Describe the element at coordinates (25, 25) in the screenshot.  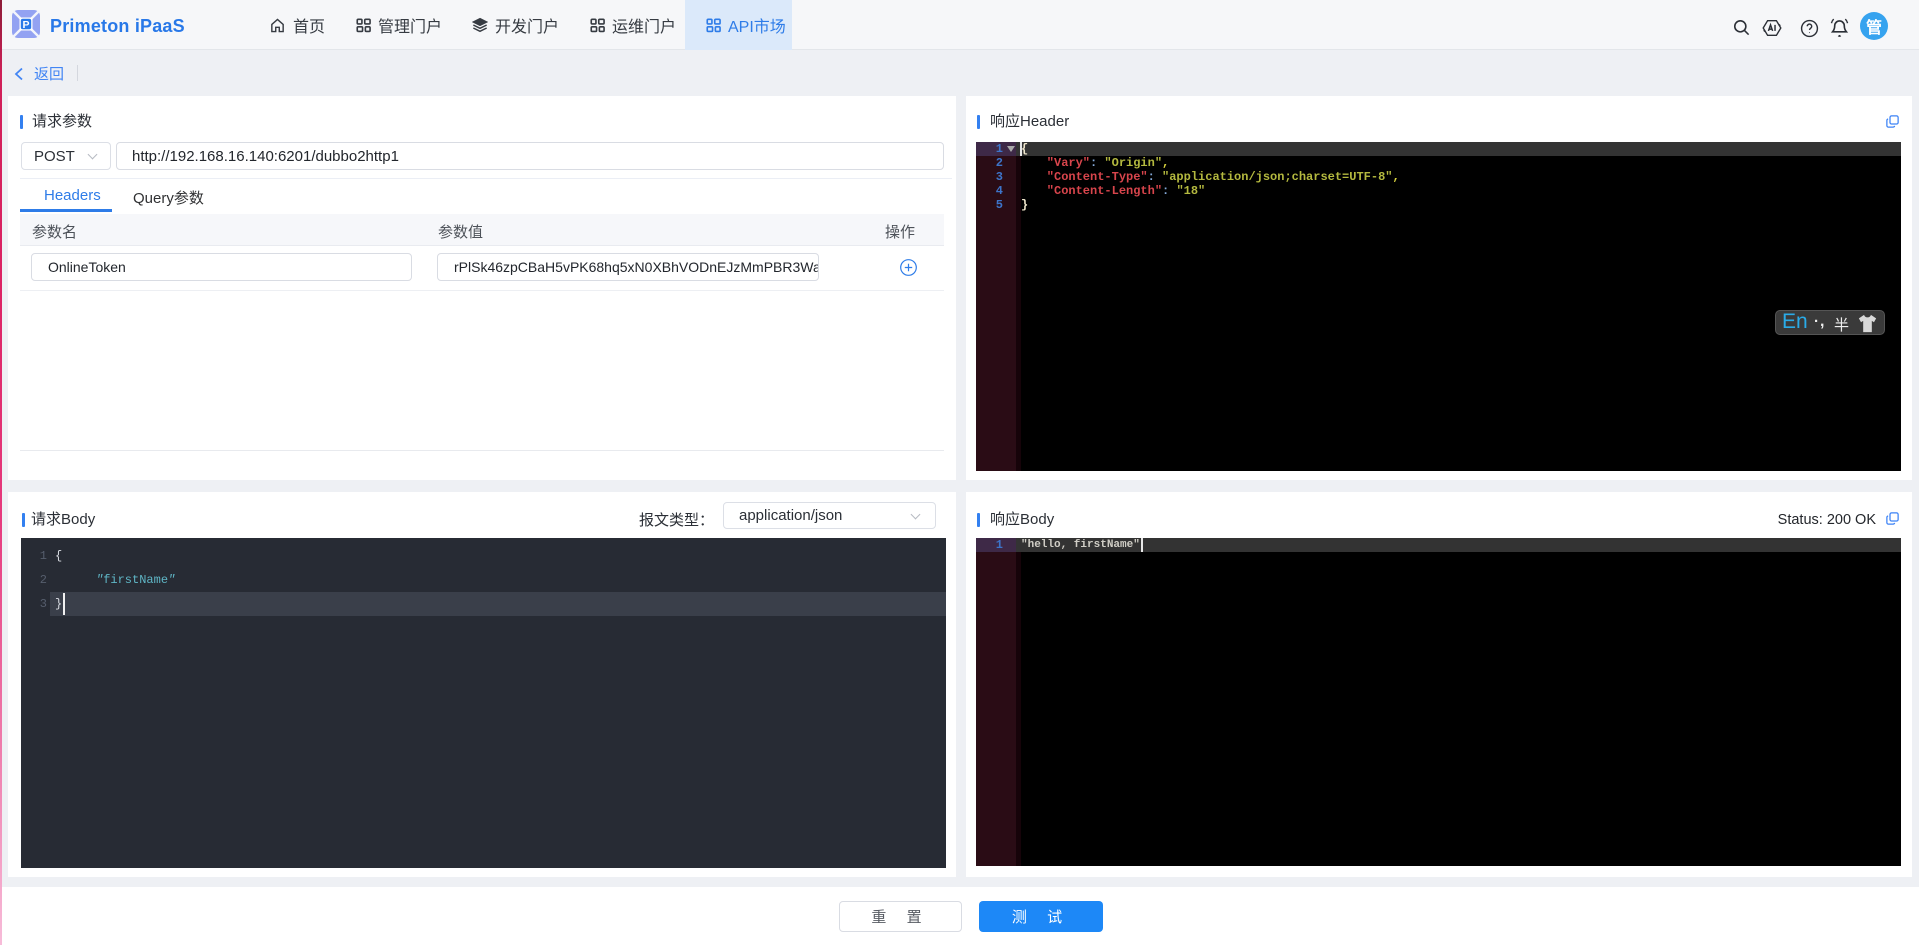
I see `svg-text: P` at that location.